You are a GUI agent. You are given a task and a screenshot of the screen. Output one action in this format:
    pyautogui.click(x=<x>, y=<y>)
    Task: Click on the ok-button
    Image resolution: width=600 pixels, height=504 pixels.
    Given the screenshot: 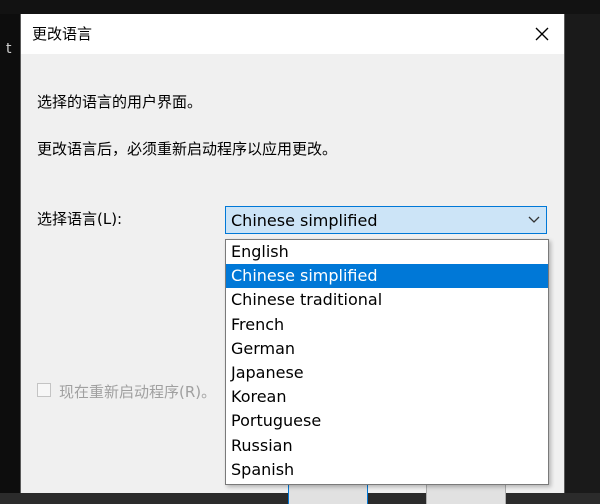 What is the action you would take?
    pyautogui.click(x=328, y=494)
    